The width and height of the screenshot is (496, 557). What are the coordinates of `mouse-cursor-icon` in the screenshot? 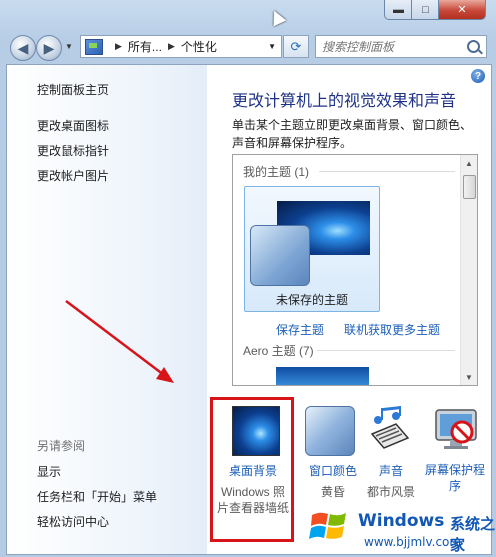 It's located at (277, 17).